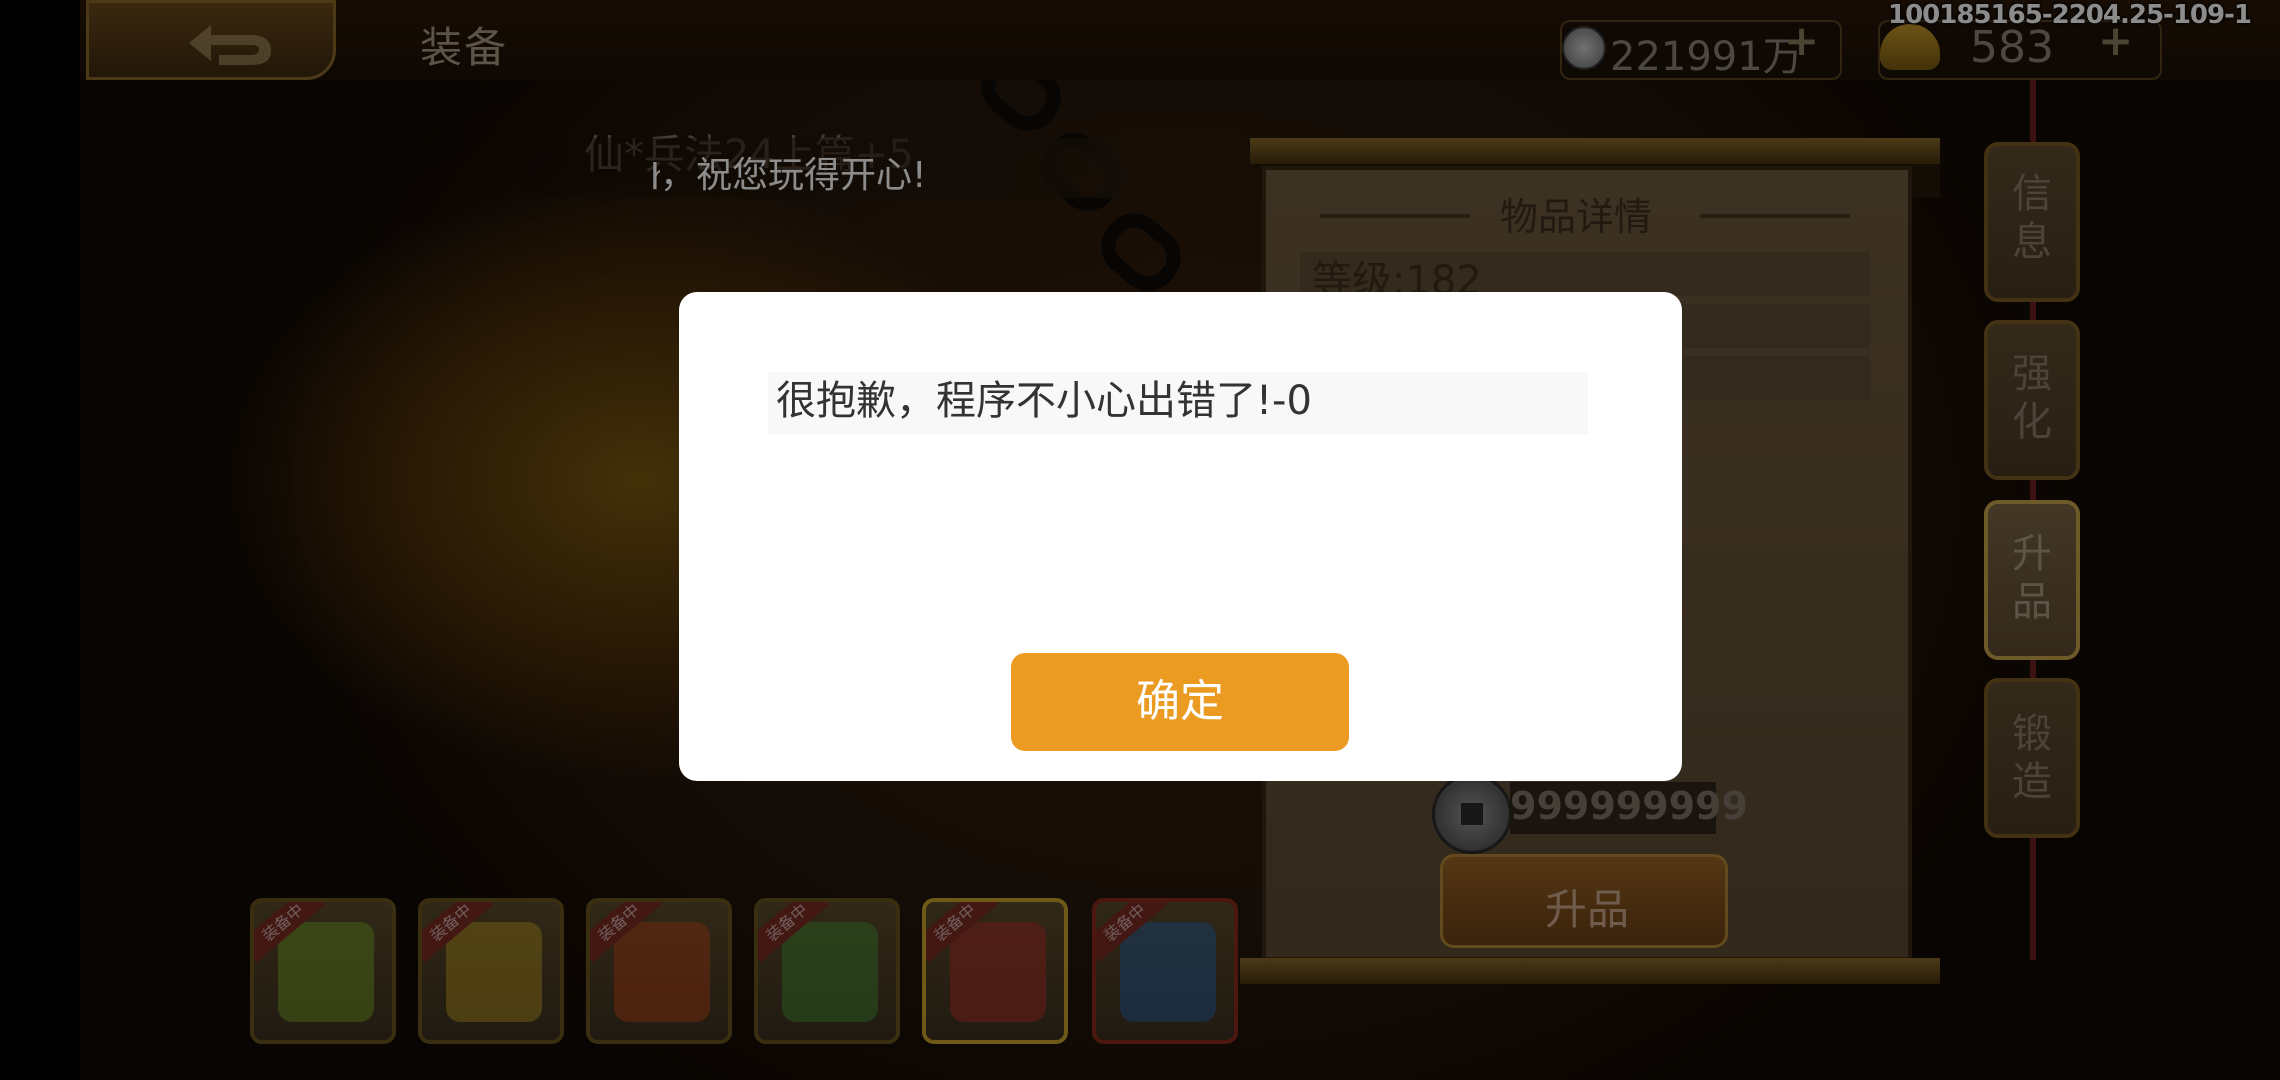 The height and width of the screenshot is (1080, 2280). What do you see at coordinates (2032, 578) in the screenshot?
I see `tab-upgrade-label: 升品` at bounding box center [2032, 578].